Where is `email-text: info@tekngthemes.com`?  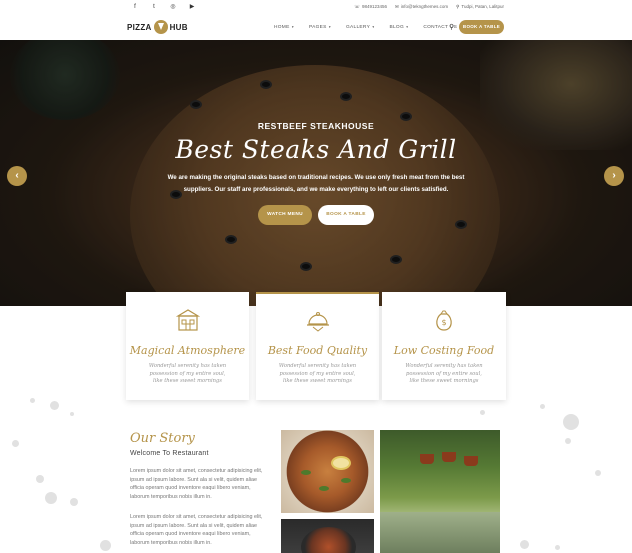
email-text: info@tekngthemes.com is located at coordinates (424, 6).